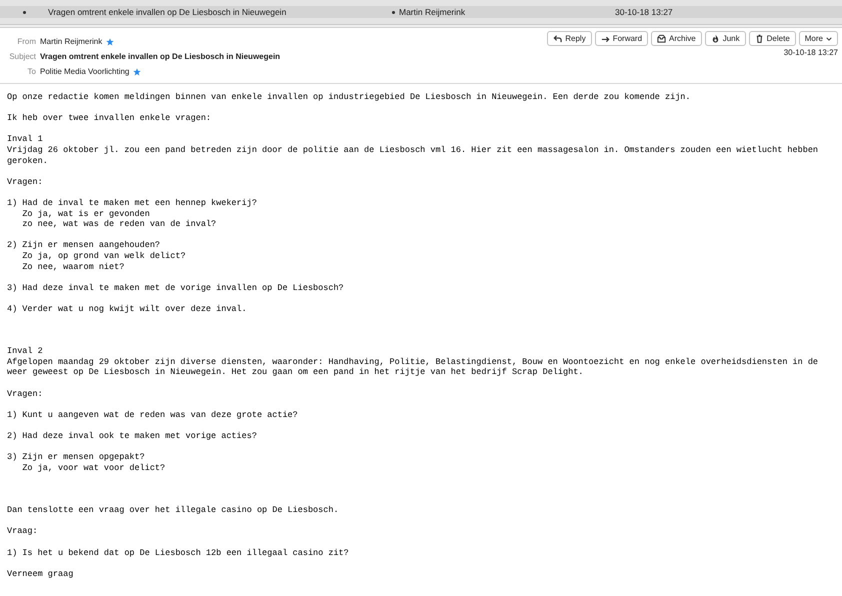 This screenshot has height=596, width=842. Describe the element at coordinates (26, 42) in the screenshot. I see `field-label: From` at that location.